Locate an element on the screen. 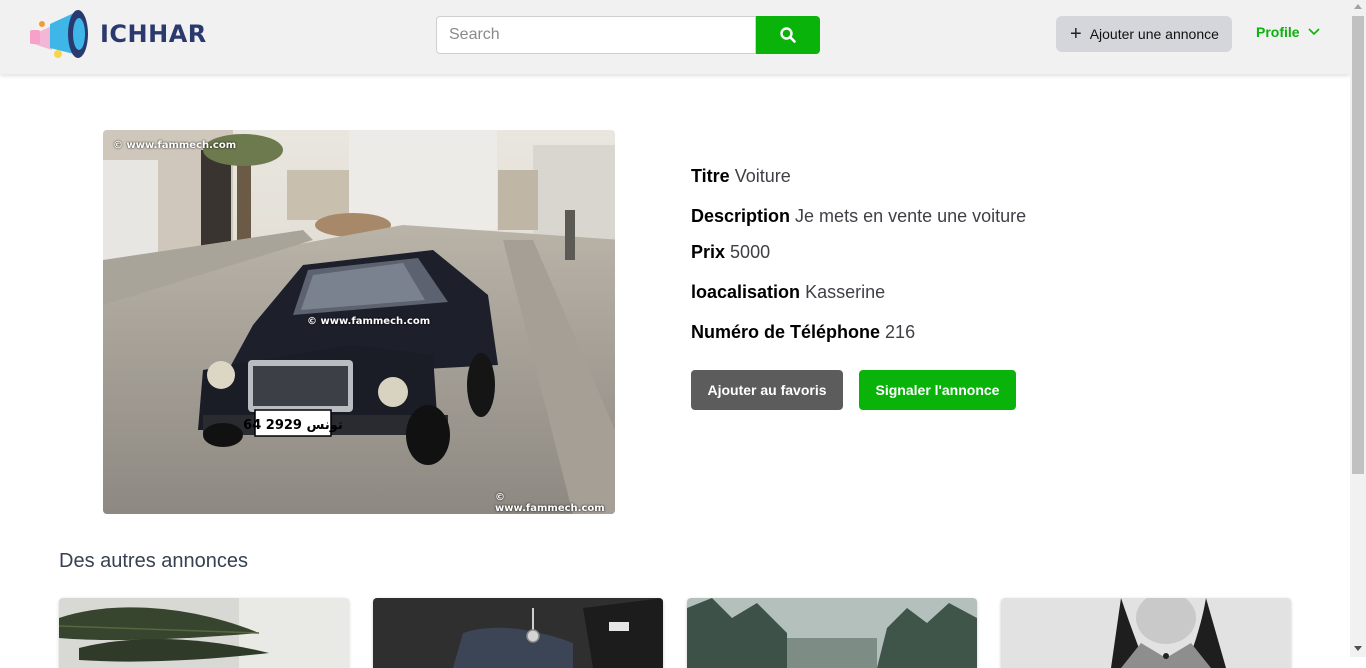 The height and width of the screenshot is (668, 1366). clothes-watch-photo is located at coordinates (518, 633).